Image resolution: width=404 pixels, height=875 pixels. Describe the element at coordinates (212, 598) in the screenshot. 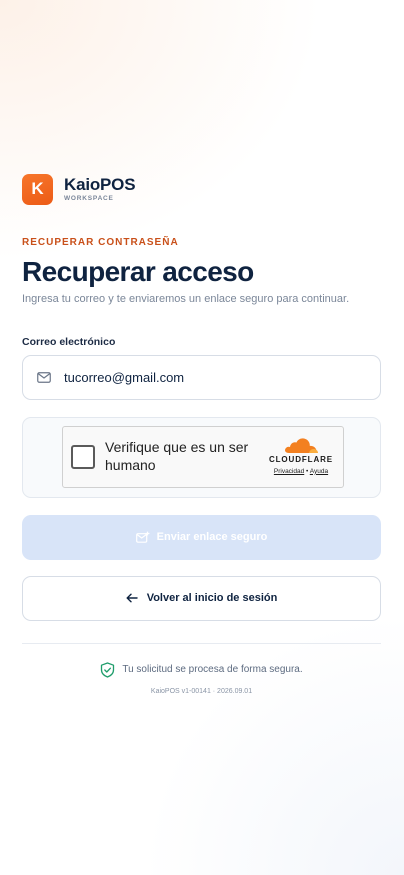

I see `back-to-login-label: Volver al inicio de sesión` at that location.